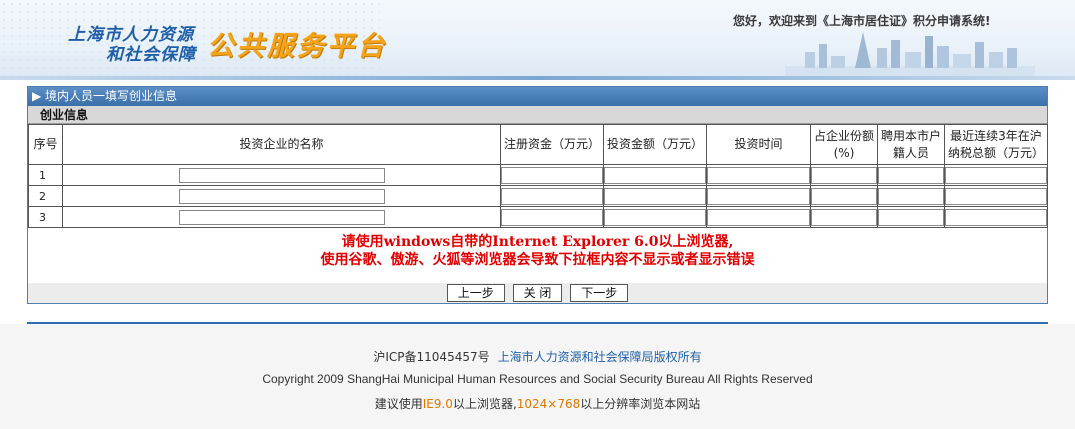 Image resolution: width=1075 pixels, height=429 pixels. Describe the element at coordinates (640, 404) in the screenshot. I see `advice-suffix: 以上分辨率浏览本网站` at that location.